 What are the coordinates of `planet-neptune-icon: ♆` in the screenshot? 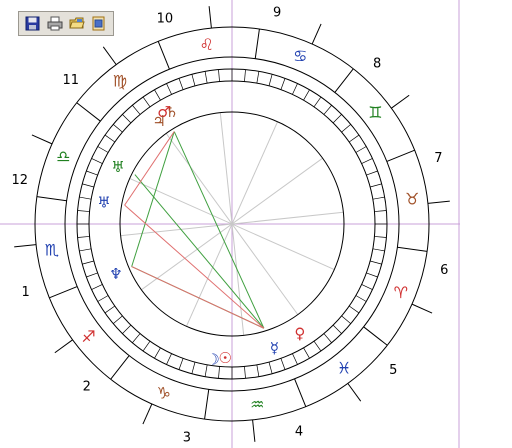 It's located at (115, 274).